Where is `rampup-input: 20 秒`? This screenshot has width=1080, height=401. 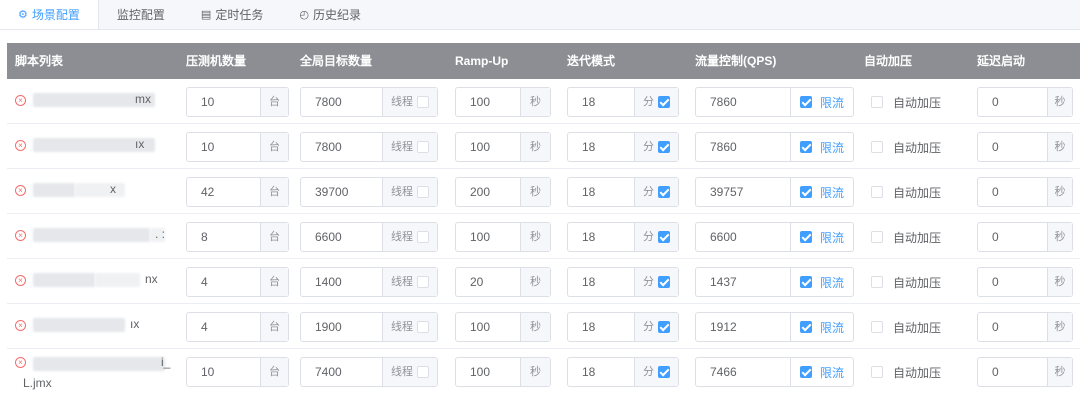 rampup-input: 20 秒 is located at coordinates (503, 282).